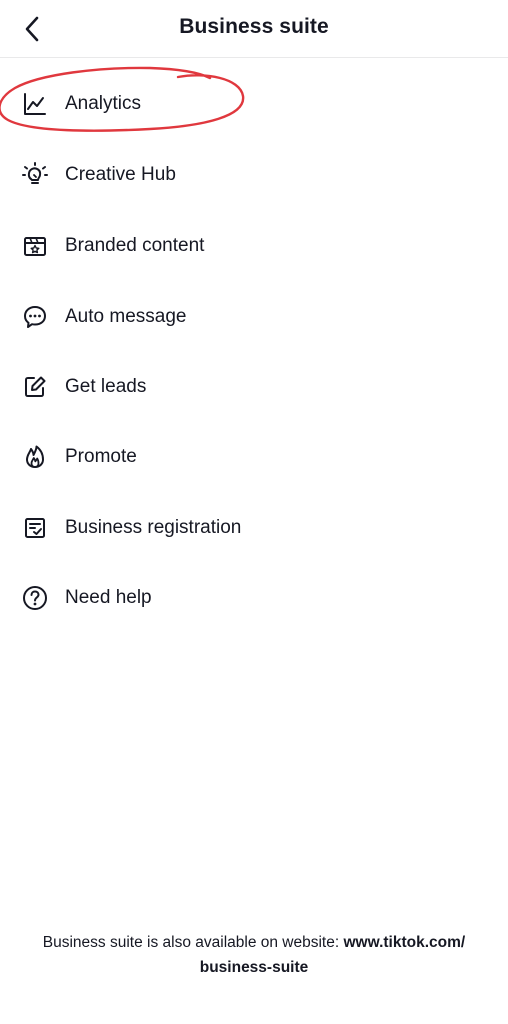 This screenshot has height=1024, width=508. Describe the element at coordinates (35, 528) in the screenshot. I see `registration-icon` at that location.